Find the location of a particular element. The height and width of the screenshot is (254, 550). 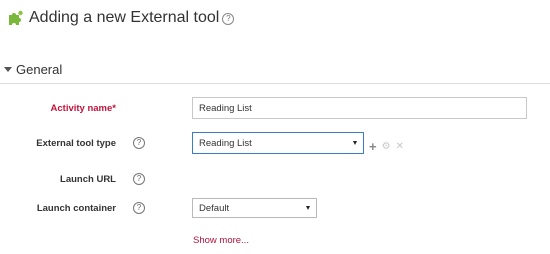

launch-container-select: Default is located at coordinates (254, 208).